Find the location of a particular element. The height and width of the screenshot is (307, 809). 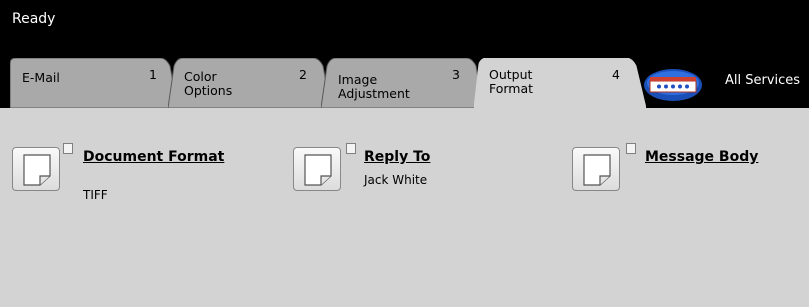

message-body-title: Message Body is located at coordinates (701, 157).